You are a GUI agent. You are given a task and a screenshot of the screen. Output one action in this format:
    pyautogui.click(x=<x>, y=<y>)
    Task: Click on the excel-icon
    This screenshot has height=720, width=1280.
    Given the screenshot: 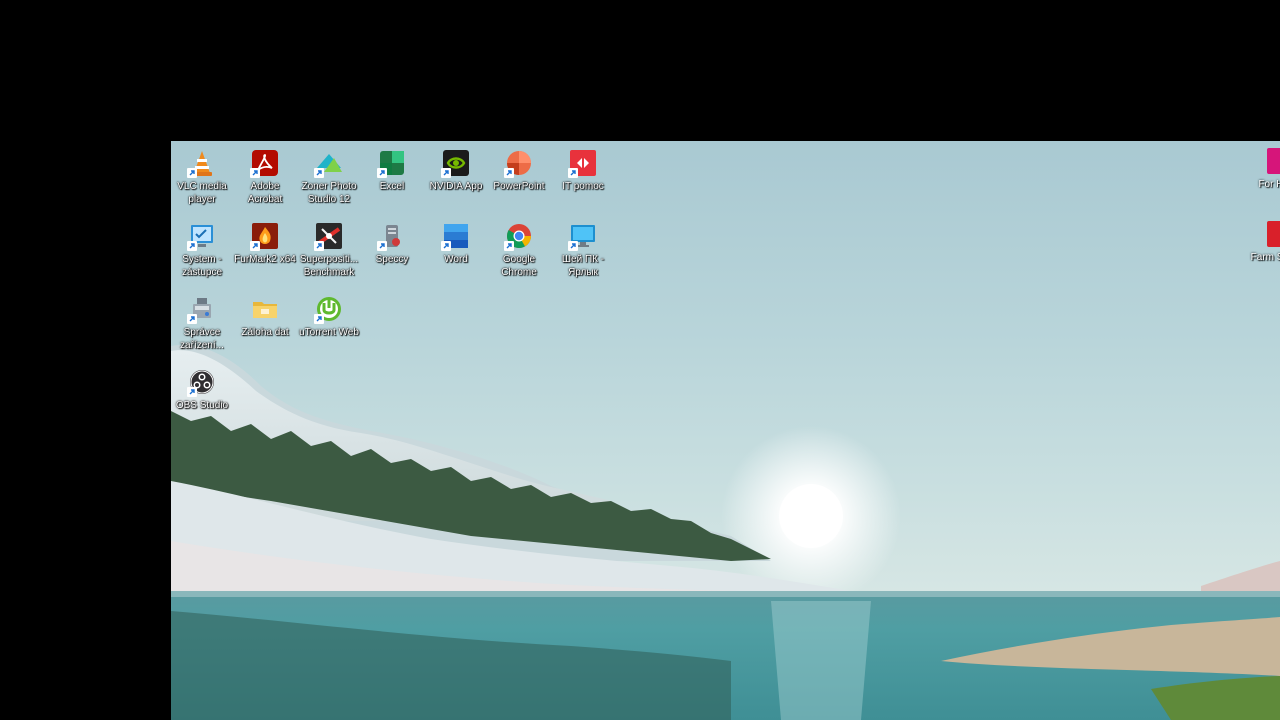 What is the action you would take?
    pyautogui.click(x=392, y=163)
    